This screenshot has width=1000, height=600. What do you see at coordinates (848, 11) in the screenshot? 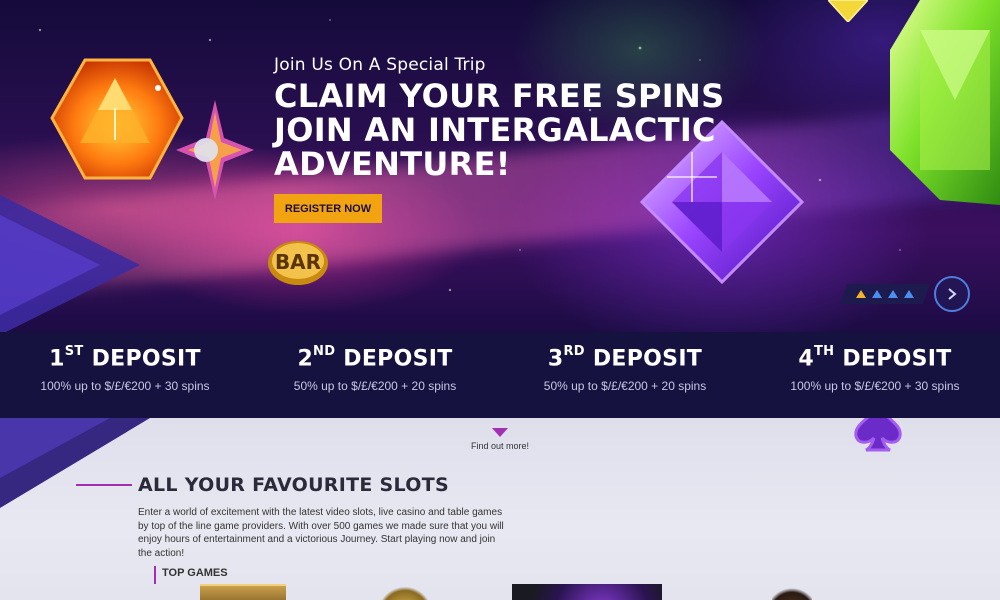
I see `yellow-gem-icon` at bounding box center [848, 11].